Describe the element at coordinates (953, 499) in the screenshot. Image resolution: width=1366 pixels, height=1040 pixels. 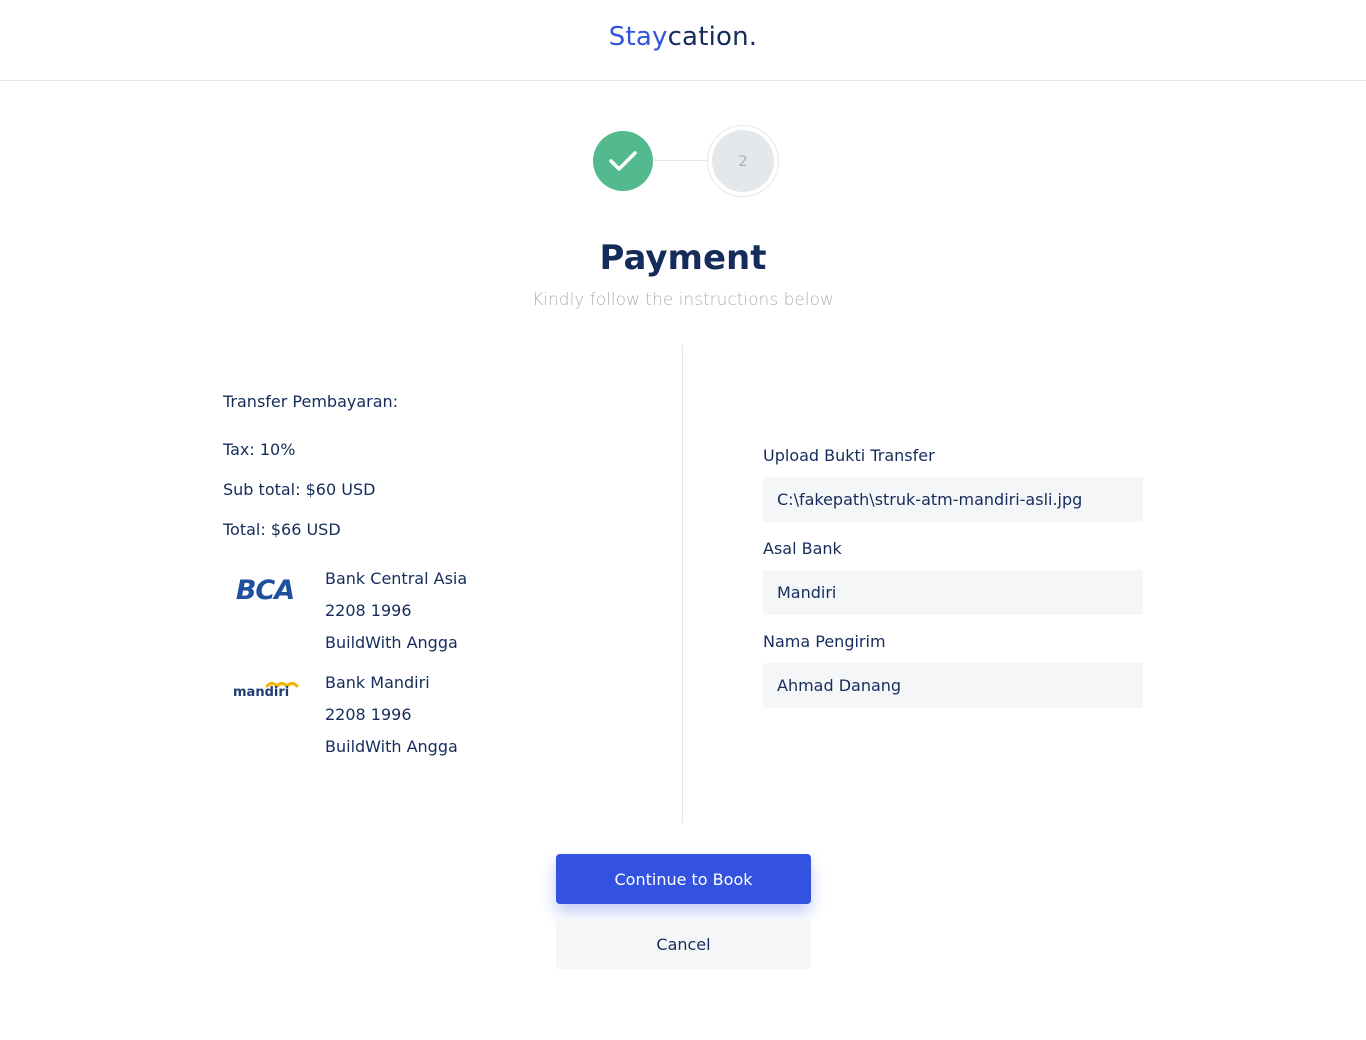
I see `upload-proof-input: C:\fakepath\struk-atm-mandiri-asli.jpg` at that location.